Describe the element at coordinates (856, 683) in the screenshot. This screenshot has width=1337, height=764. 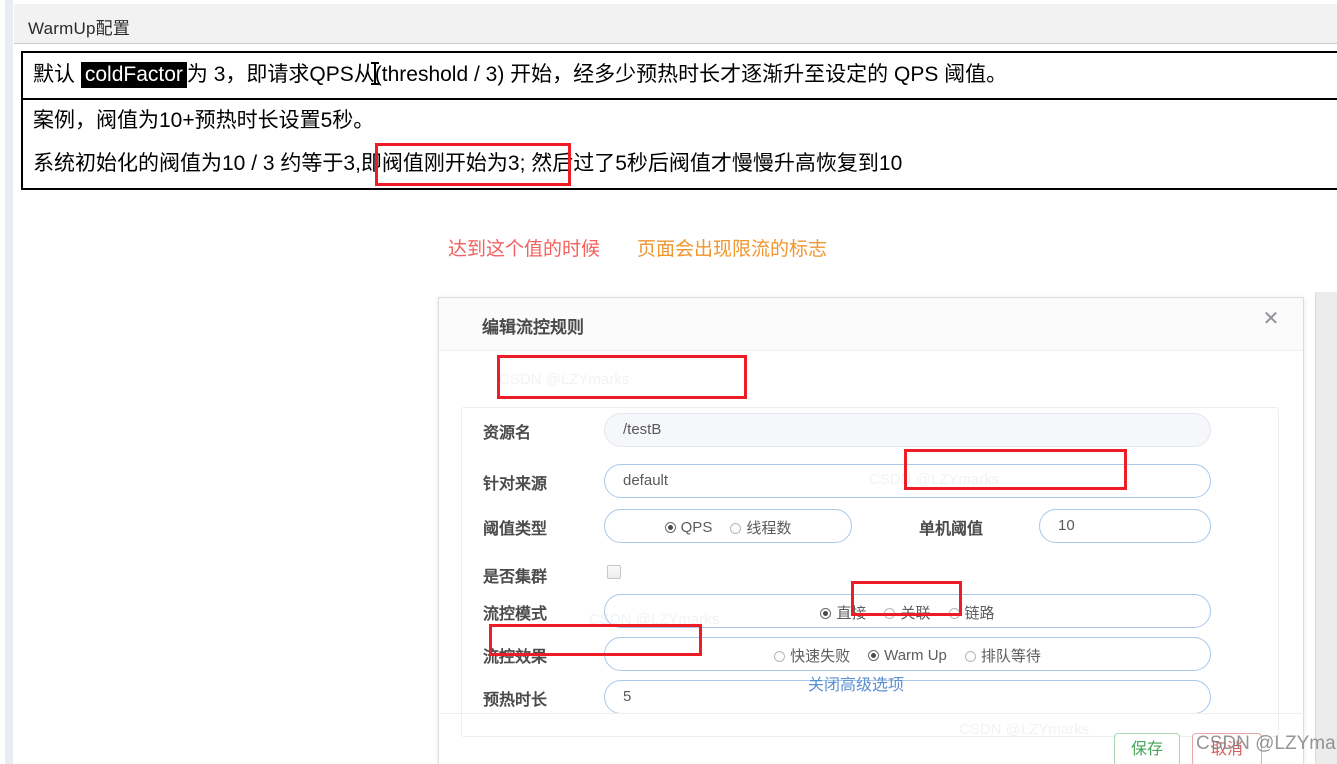
I see `toggle-advanced-options-link: 关闭高级选项` at that location.